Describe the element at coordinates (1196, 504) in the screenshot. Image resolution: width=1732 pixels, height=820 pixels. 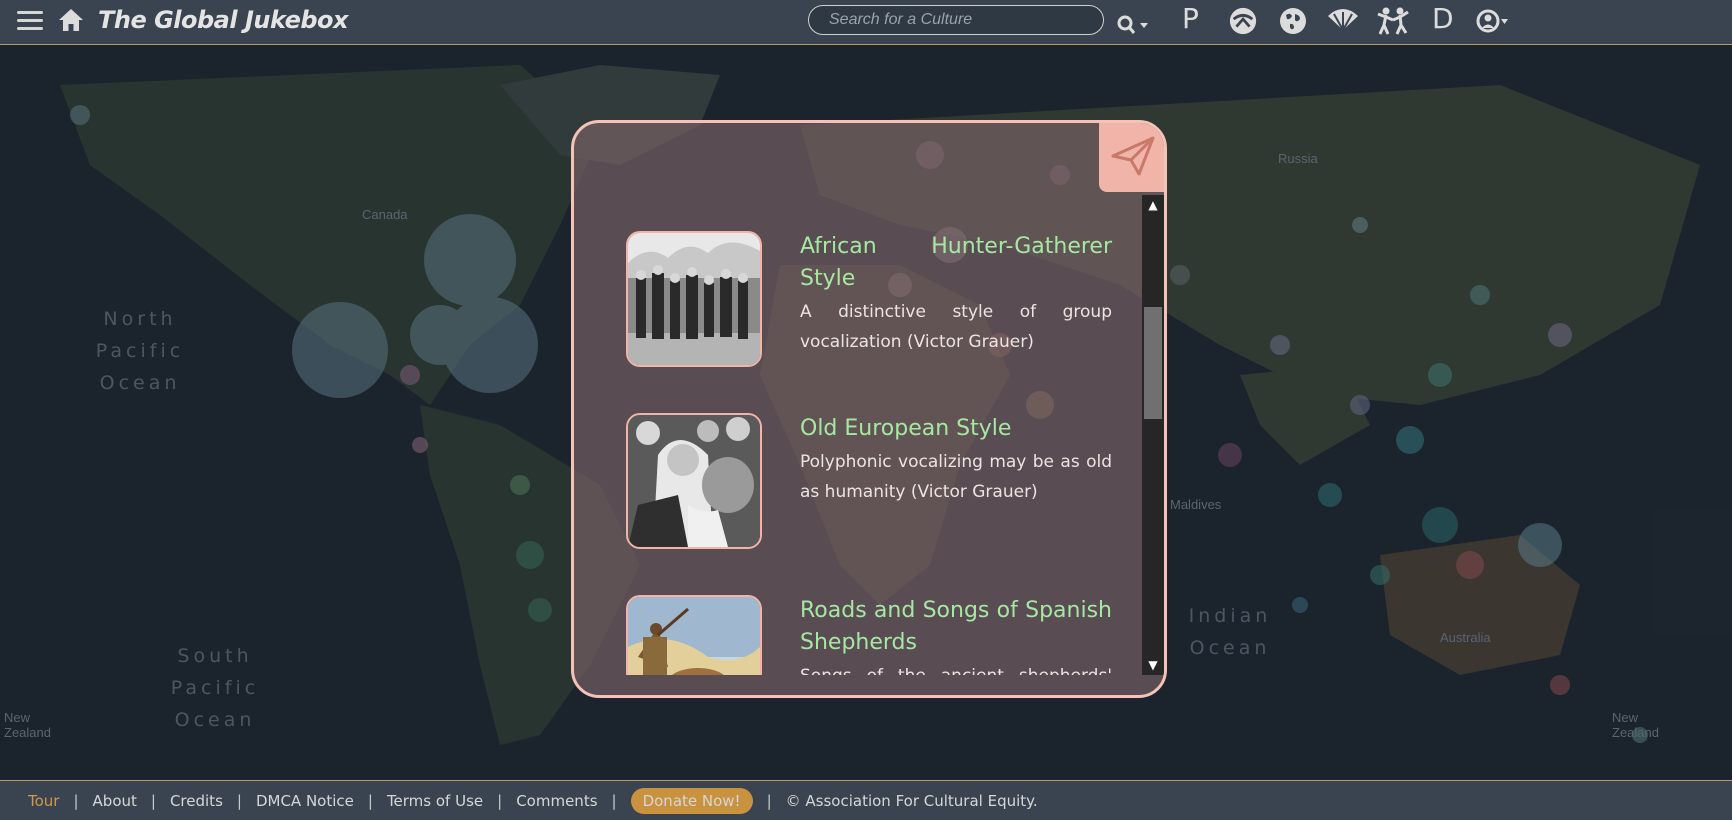
I see `place-label: Maldives` at that location.